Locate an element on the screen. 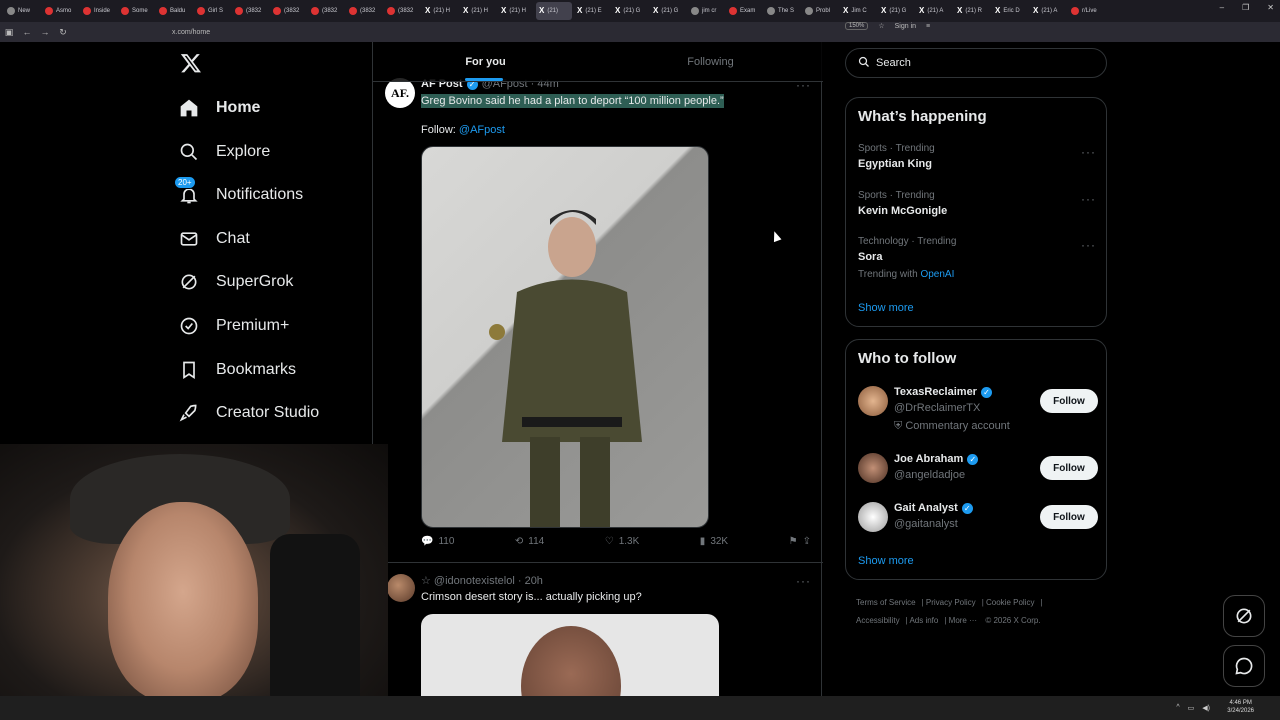  back-icon: ← is located at coordinates (27, 32).